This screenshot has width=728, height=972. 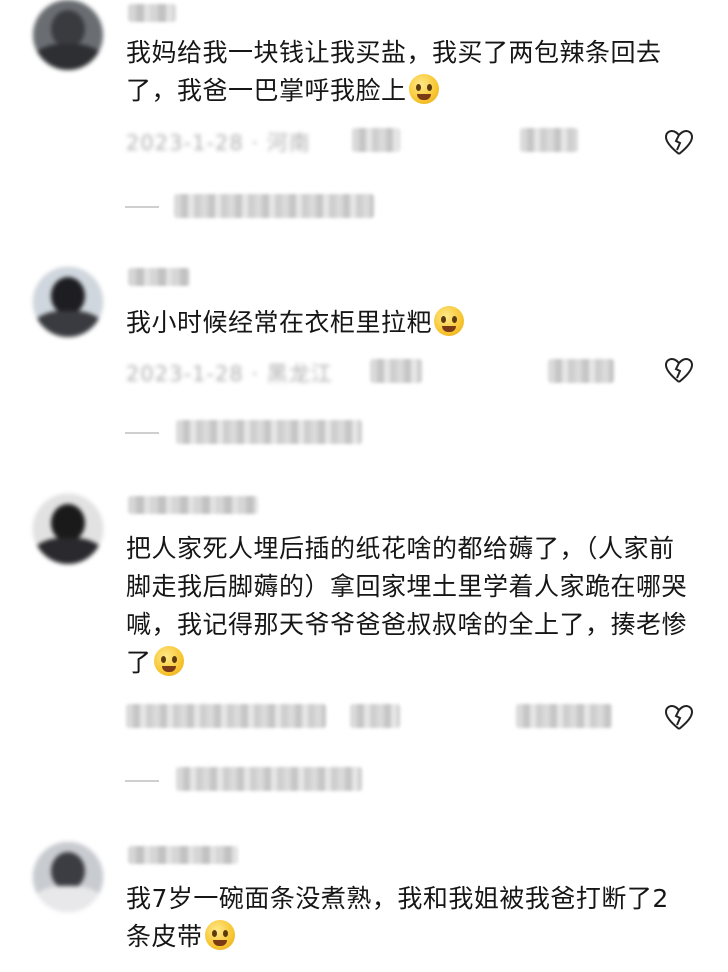 I want to click on comment-text: 我7岁一碗面条没煮熟，我和我姐被我爸打断了2条皮带, so click(x=397, y=917).